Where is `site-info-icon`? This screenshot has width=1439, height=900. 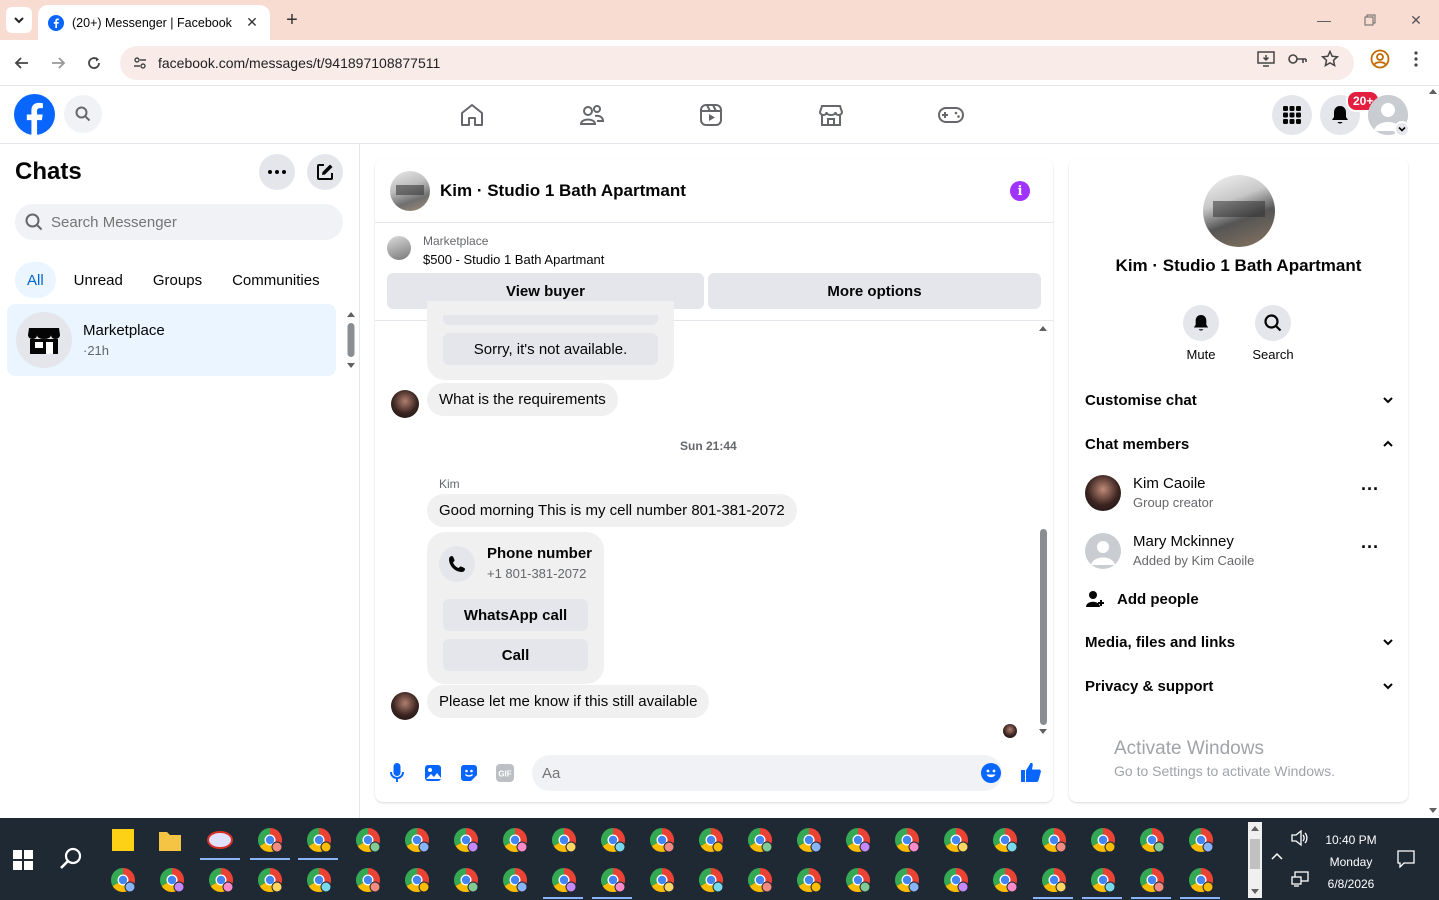
site-info-icon is located at coordinates (140, 63).